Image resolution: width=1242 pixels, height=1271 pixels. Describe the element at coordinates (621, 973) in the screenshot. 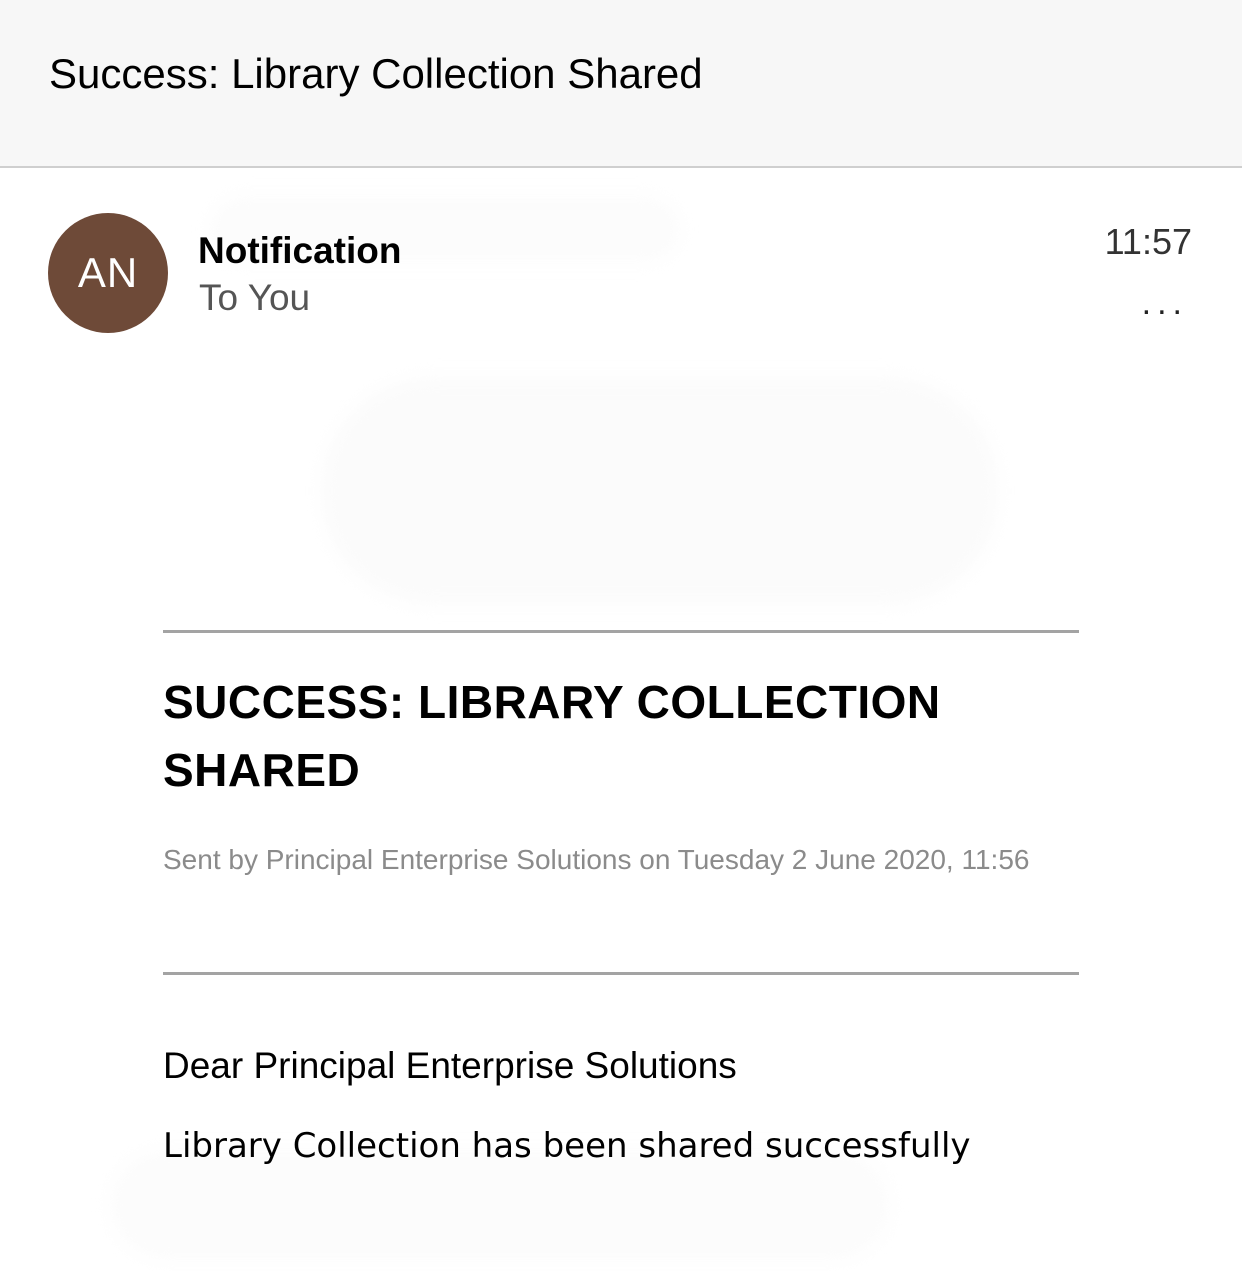

I see `divider-bottom` at that location.